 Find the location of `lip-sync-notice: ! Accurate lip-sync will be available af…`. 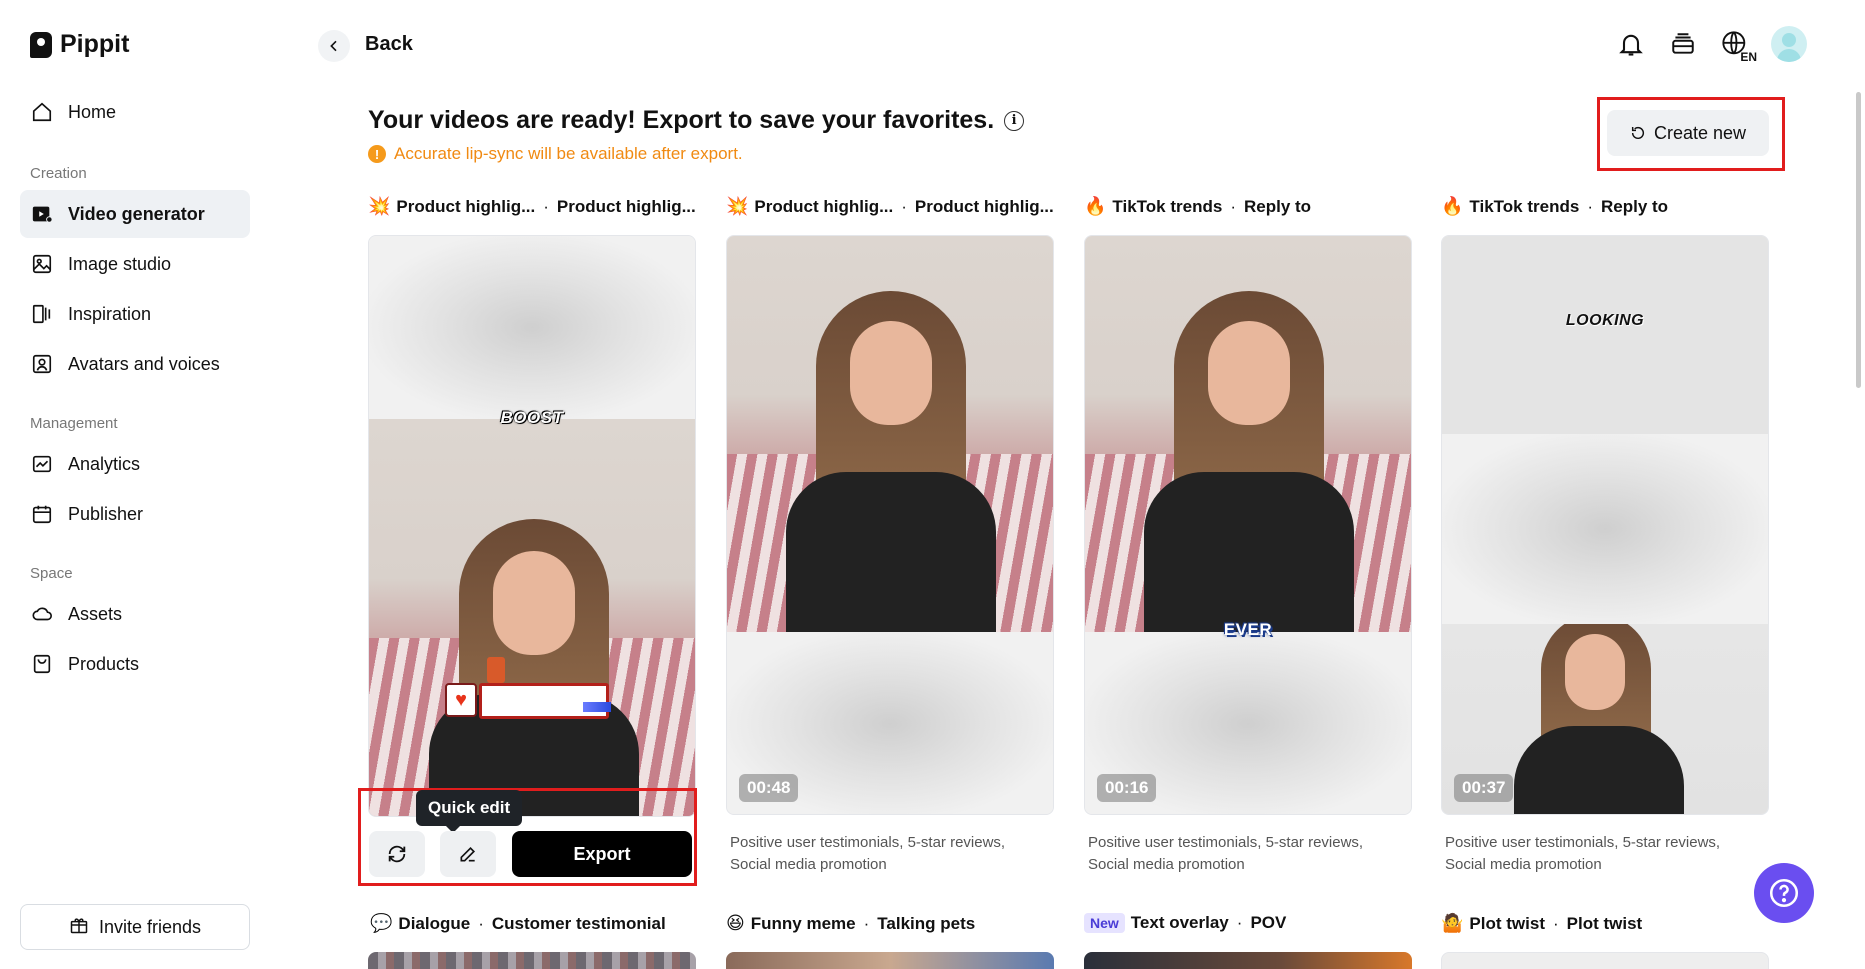

lip-sync-notice: ! Accurate lip-sync will be available af… is located at coordinates (555, 154).